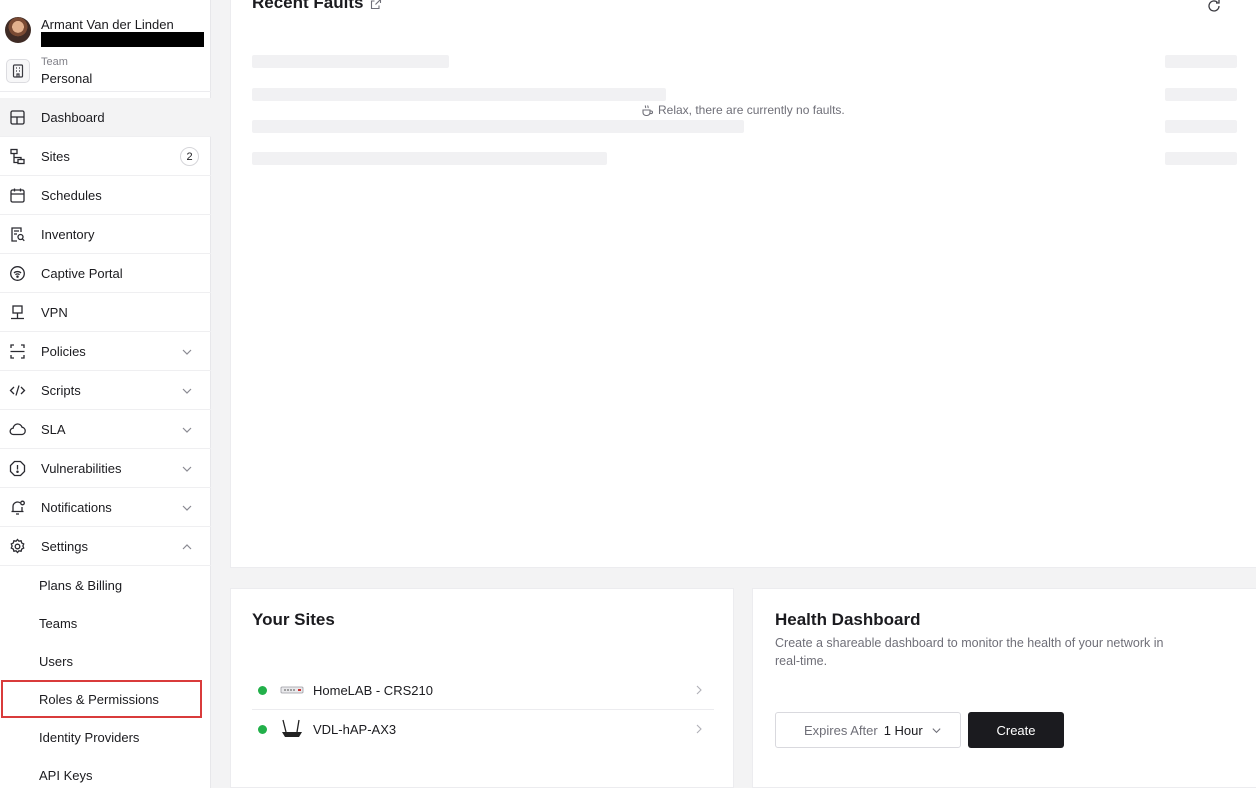 The width and height of the screenshot is (1256, 788). I want to click on health-dashboard-title: Health Dashboard, so click(848, 619).